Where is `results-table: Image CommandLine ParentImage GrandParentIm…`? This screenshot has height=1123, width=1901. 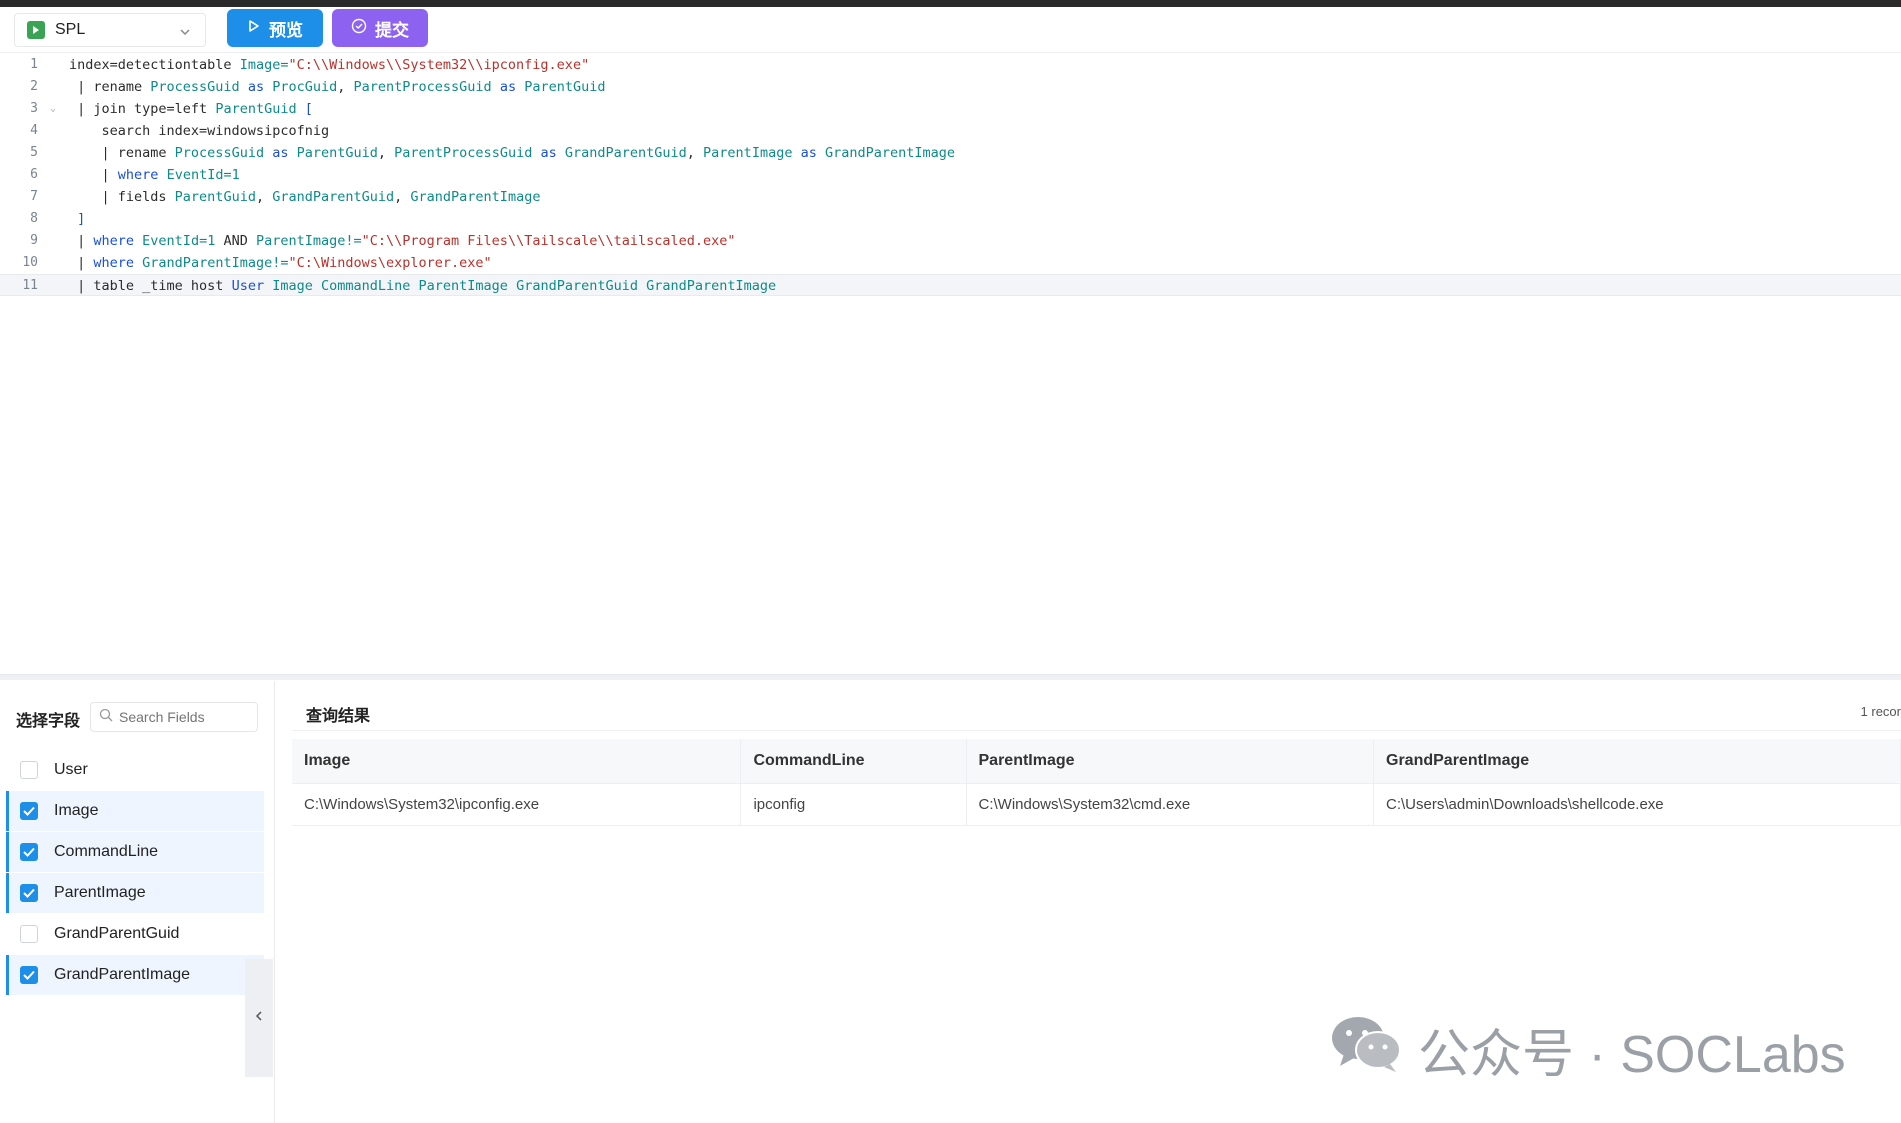 results-table: Image CommandLine ParentImage GrandParentIm… is located at coordinates (1096, 782).